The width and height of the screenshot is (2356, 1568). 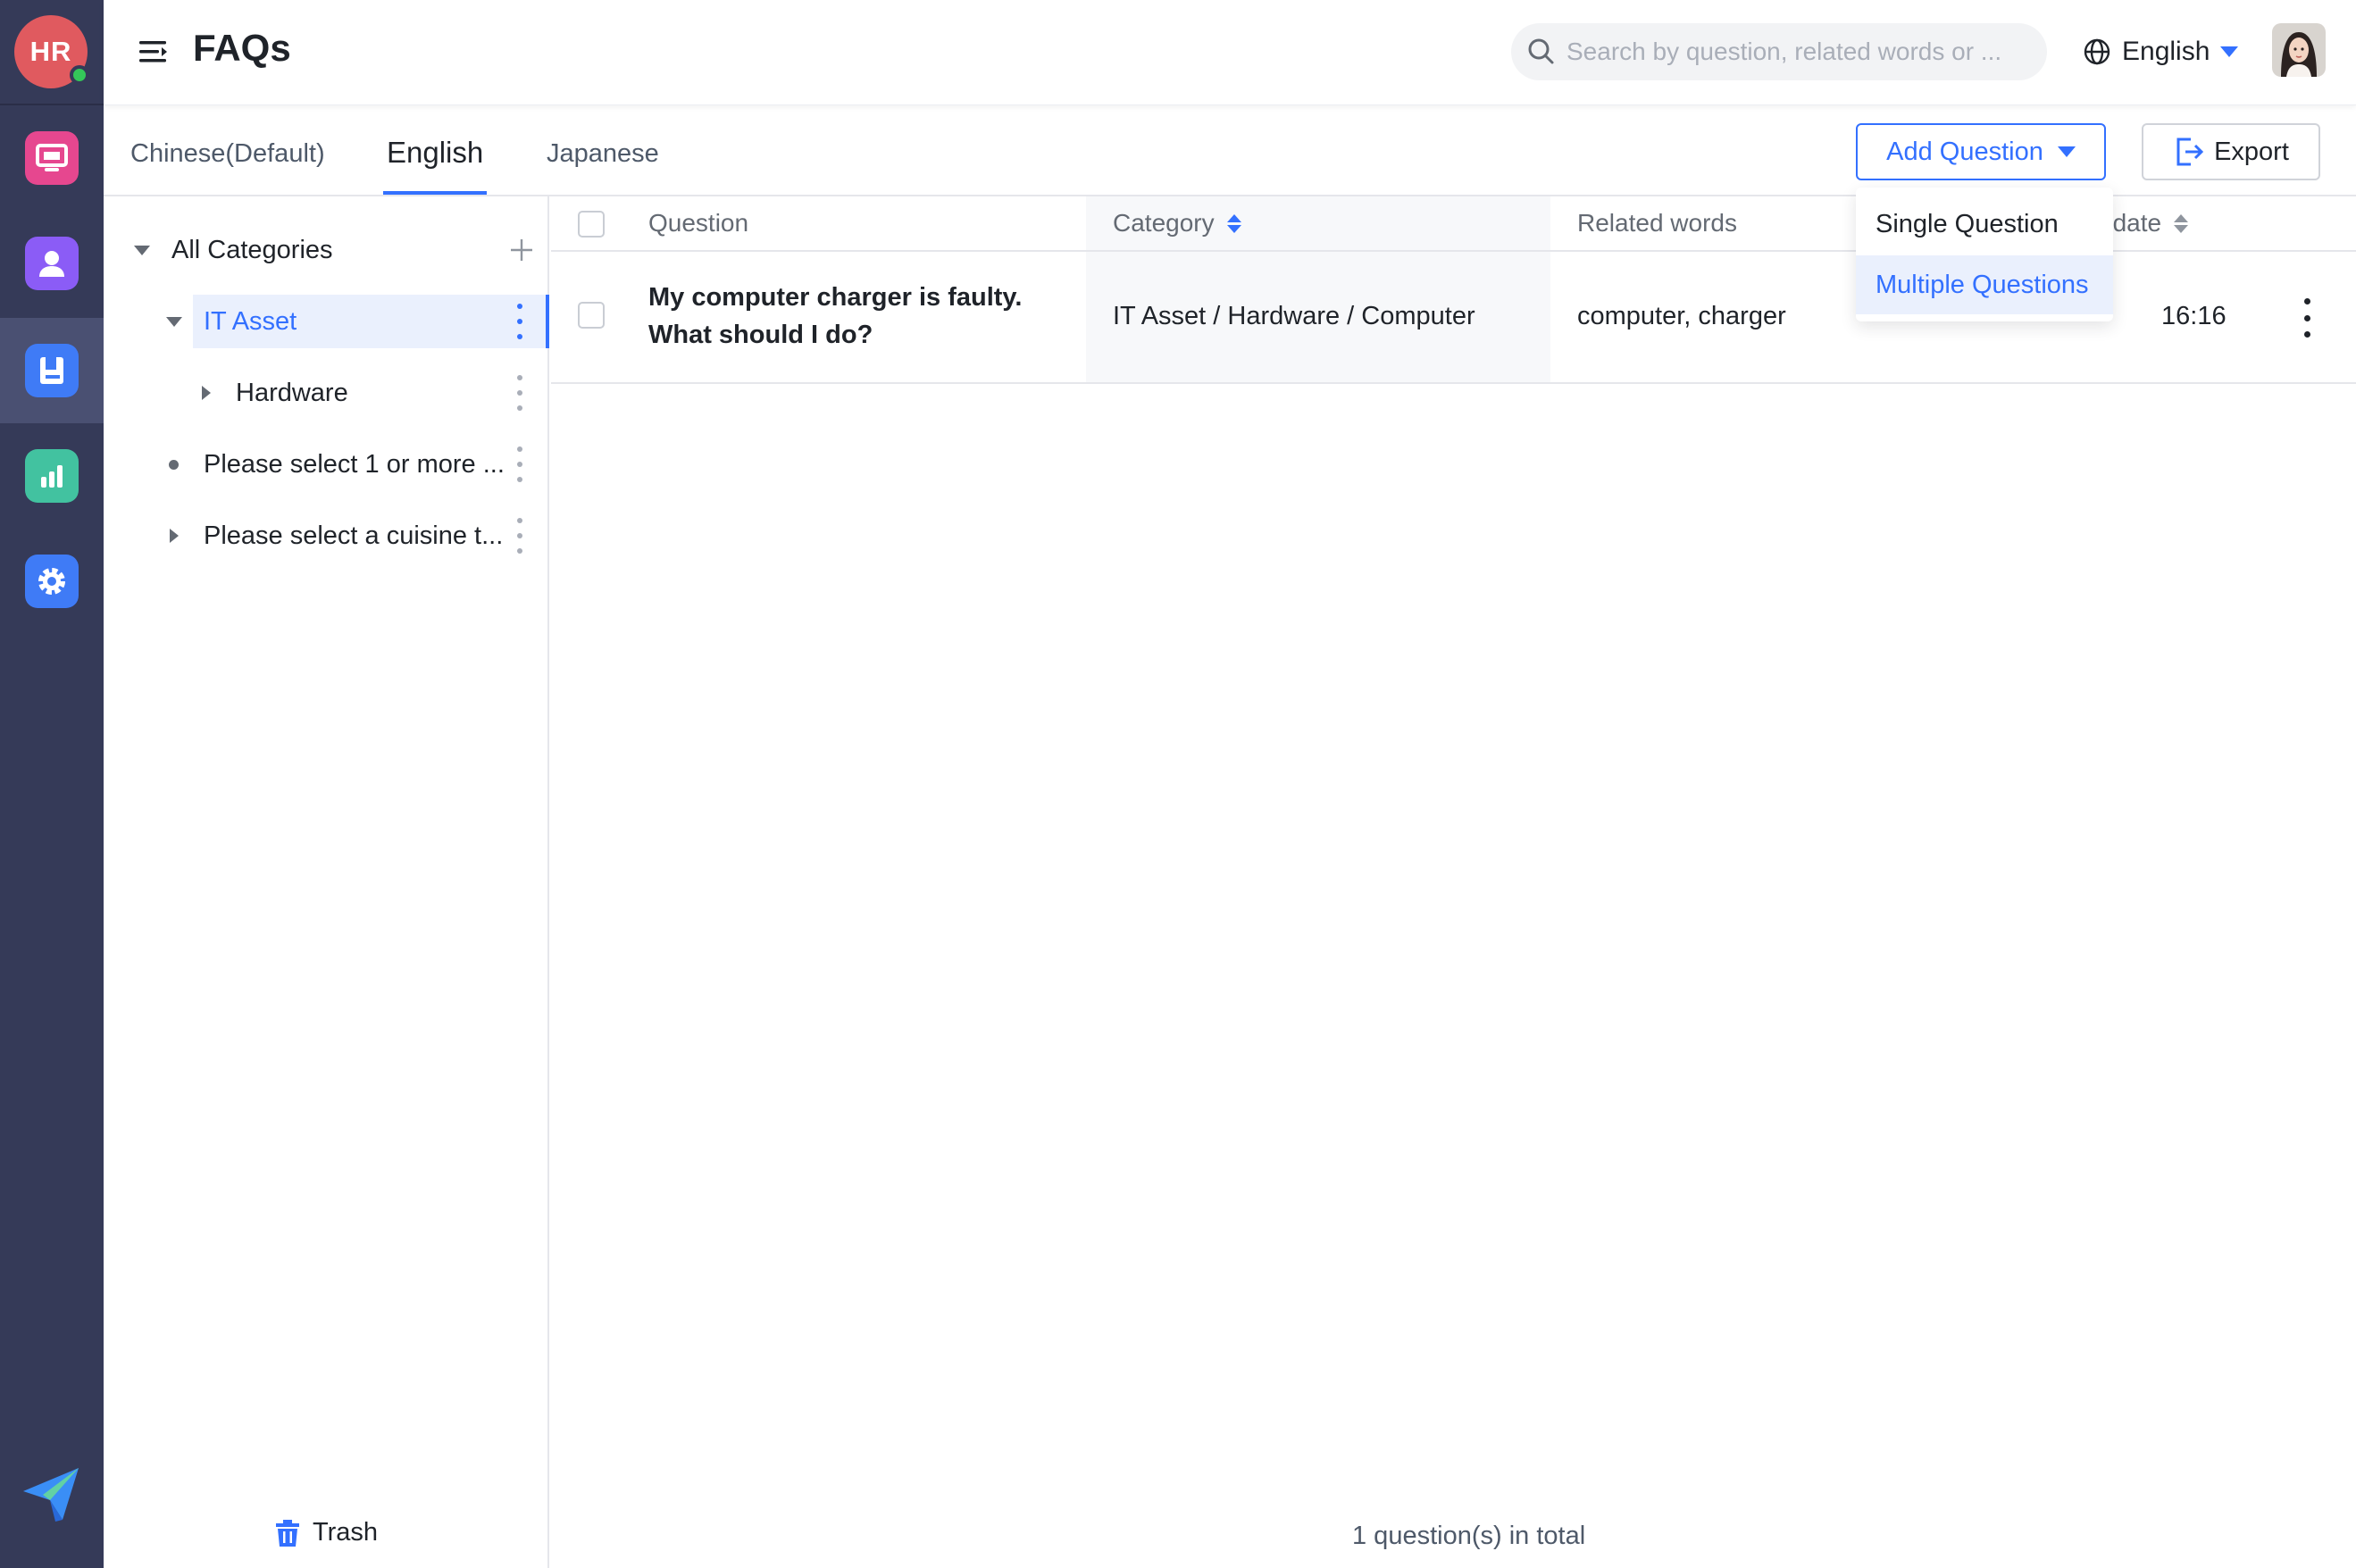 I want to click on tree-item-all-categories: All Categories, so click(x=326, y=250).